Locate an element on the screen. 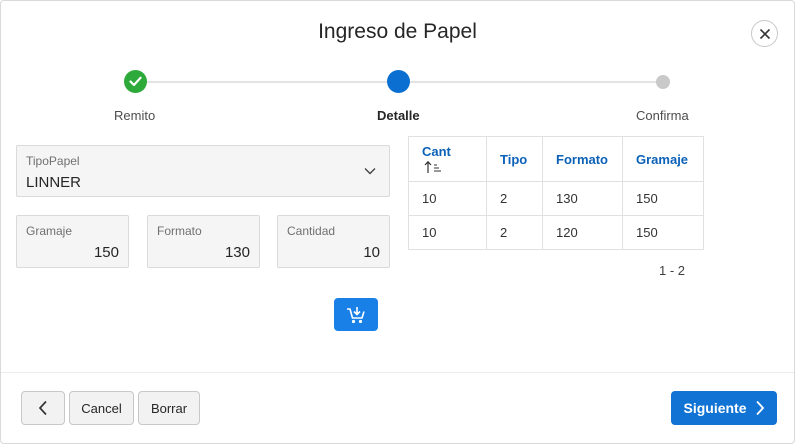  dialog-title: Ingreso de Papel is located at coordinates (397, 31).